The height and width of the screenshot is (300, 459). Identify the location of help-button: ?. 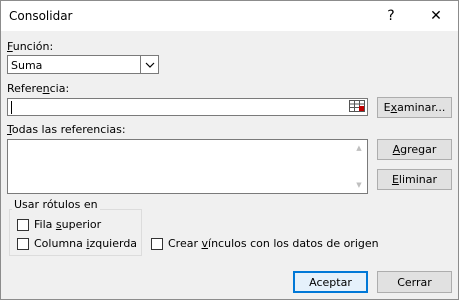
(391, 16).